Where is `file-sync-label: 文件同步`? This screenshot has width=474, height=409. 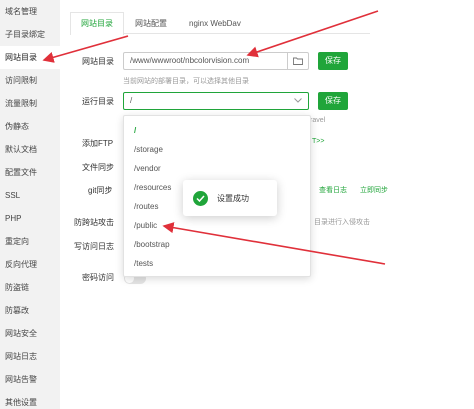 file-sync-label: 文件同步 is located at coordinates (98, 167).